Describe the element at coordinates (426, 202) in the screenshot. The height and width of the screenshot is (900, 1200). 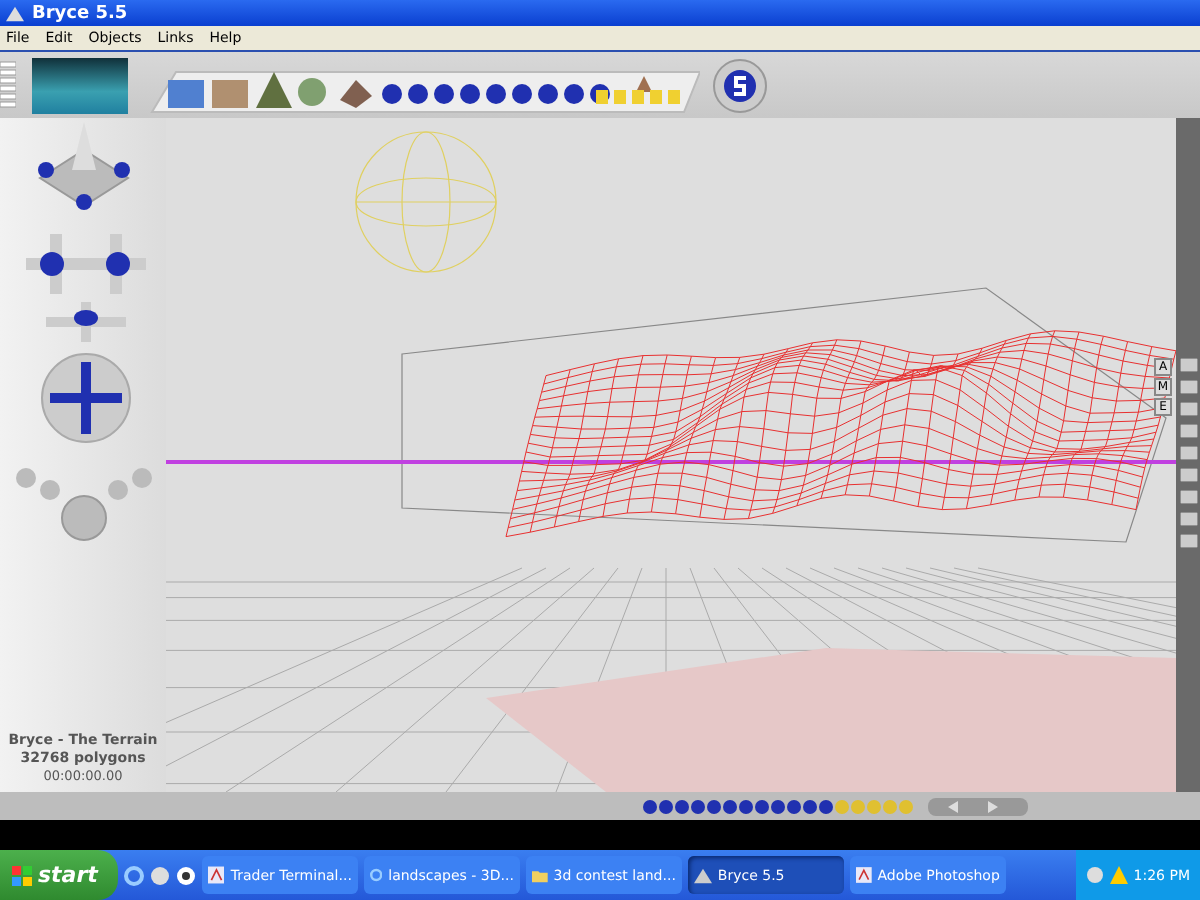
I see `sphere-wireframe` at that location.